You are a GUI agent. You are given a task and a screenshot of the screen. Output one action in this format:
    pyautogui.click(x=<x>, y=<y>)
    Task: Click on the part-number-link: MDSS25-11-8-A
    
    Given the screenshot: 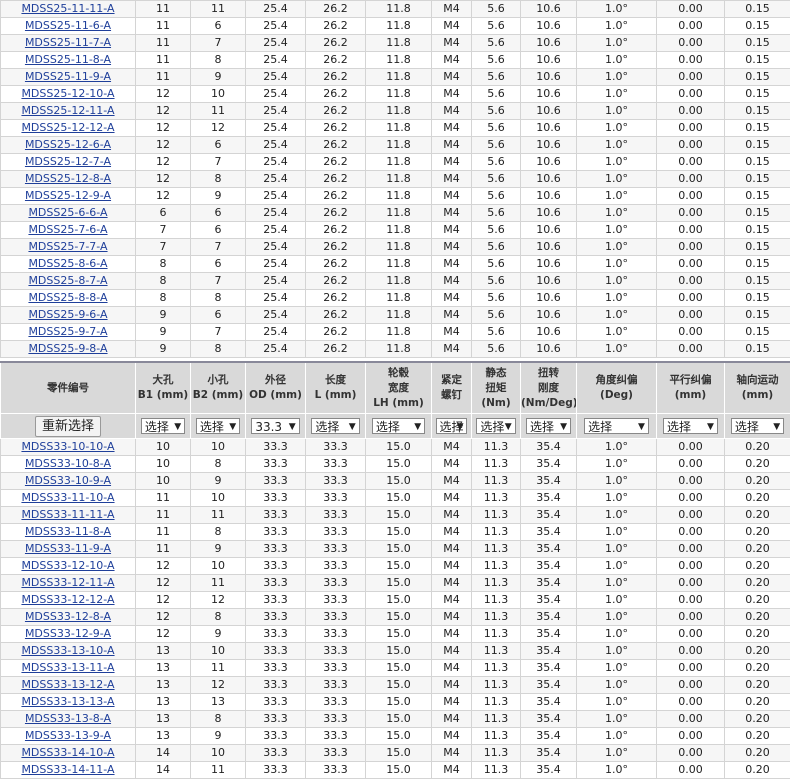 What is the action you would take?
    pyautogui.click(x=68, y=59)
    